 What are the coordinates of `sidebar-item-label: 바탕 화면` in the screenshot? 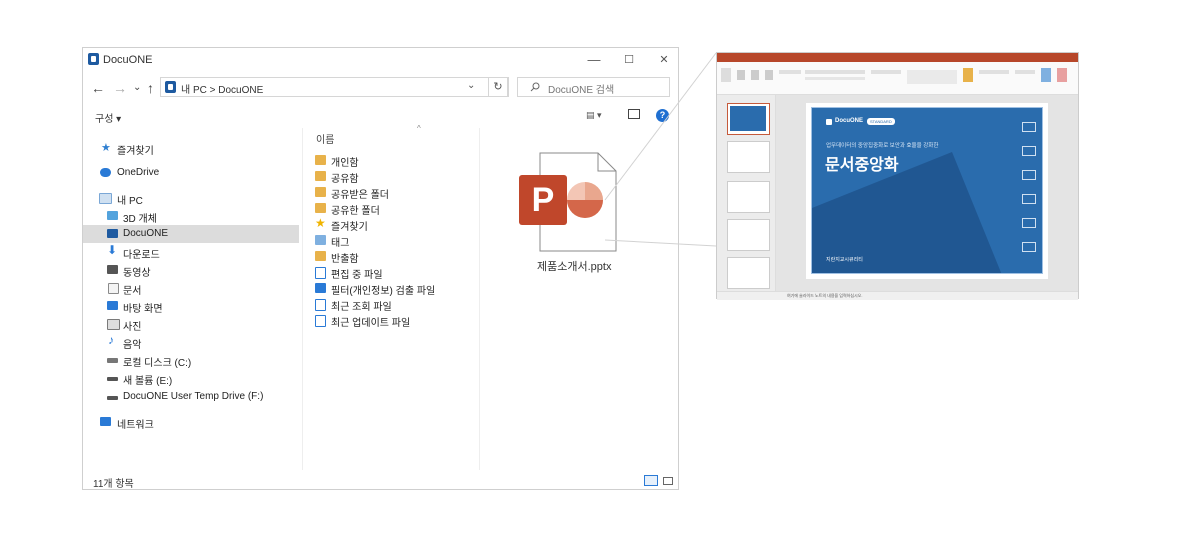 It's located at (143, 309).